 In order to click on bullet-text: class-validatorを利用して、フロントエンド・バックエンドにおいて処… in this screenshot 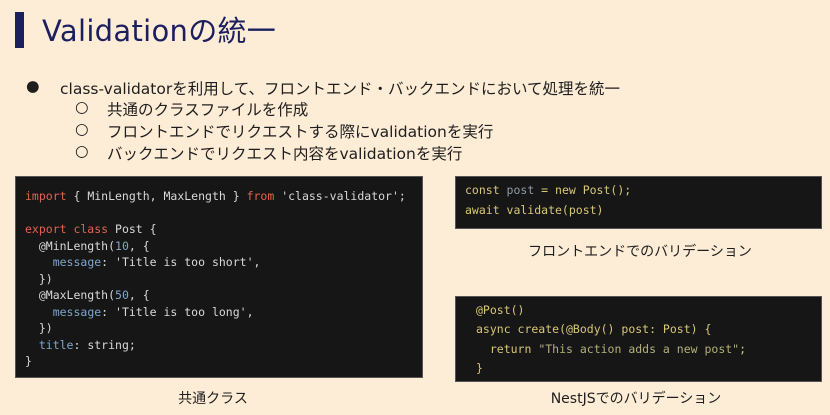, I will do `click(340, 89)`.